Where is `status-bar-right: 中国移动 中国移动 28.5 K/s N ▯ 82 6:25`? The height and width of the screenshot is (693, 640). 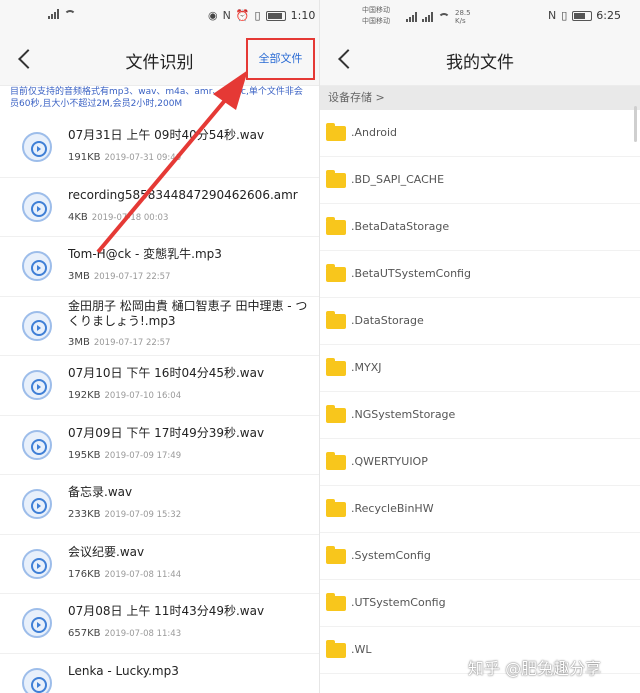 status-bar-right: 中国移动 中国移动 28.5 K/s N ▯ 82 6:25 is located at coordinates (480, 16).